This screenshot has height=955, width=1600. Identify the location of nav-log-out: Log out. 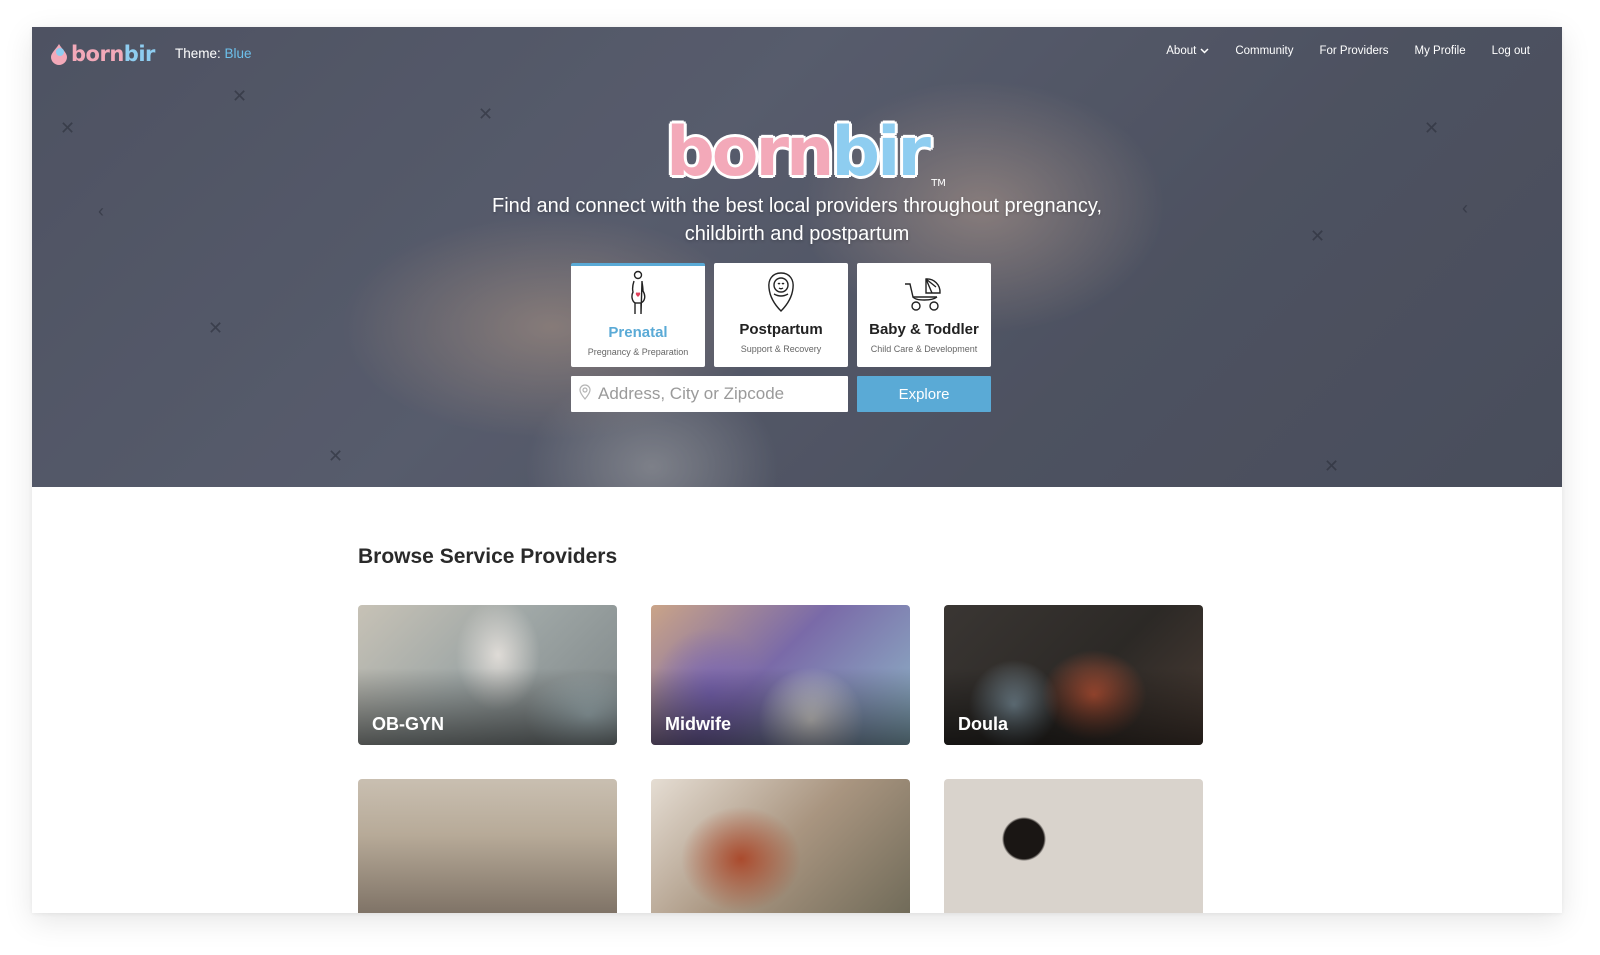
(1511, 51).